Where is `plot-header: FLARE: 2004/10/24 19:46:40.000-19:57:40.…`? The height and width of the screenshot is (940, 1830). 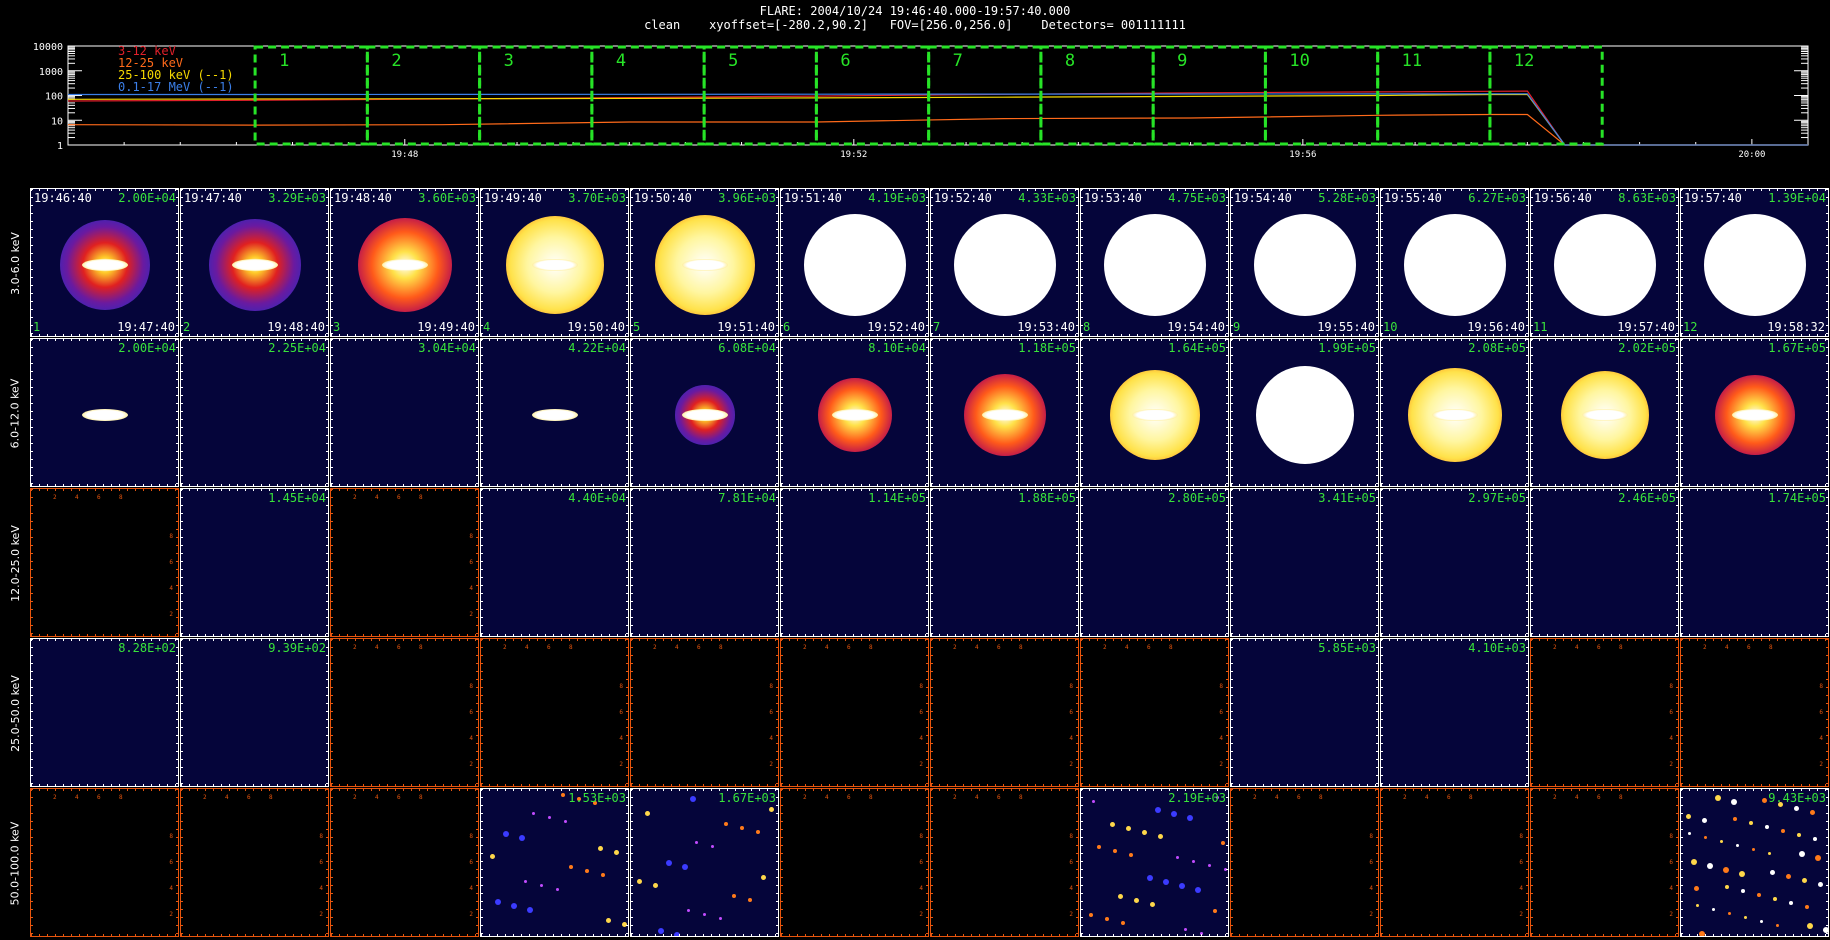 plot-header: FLARE: 2004/10/24 19:46:40.000-19:57:40.… is located at coordinates (915, 18).